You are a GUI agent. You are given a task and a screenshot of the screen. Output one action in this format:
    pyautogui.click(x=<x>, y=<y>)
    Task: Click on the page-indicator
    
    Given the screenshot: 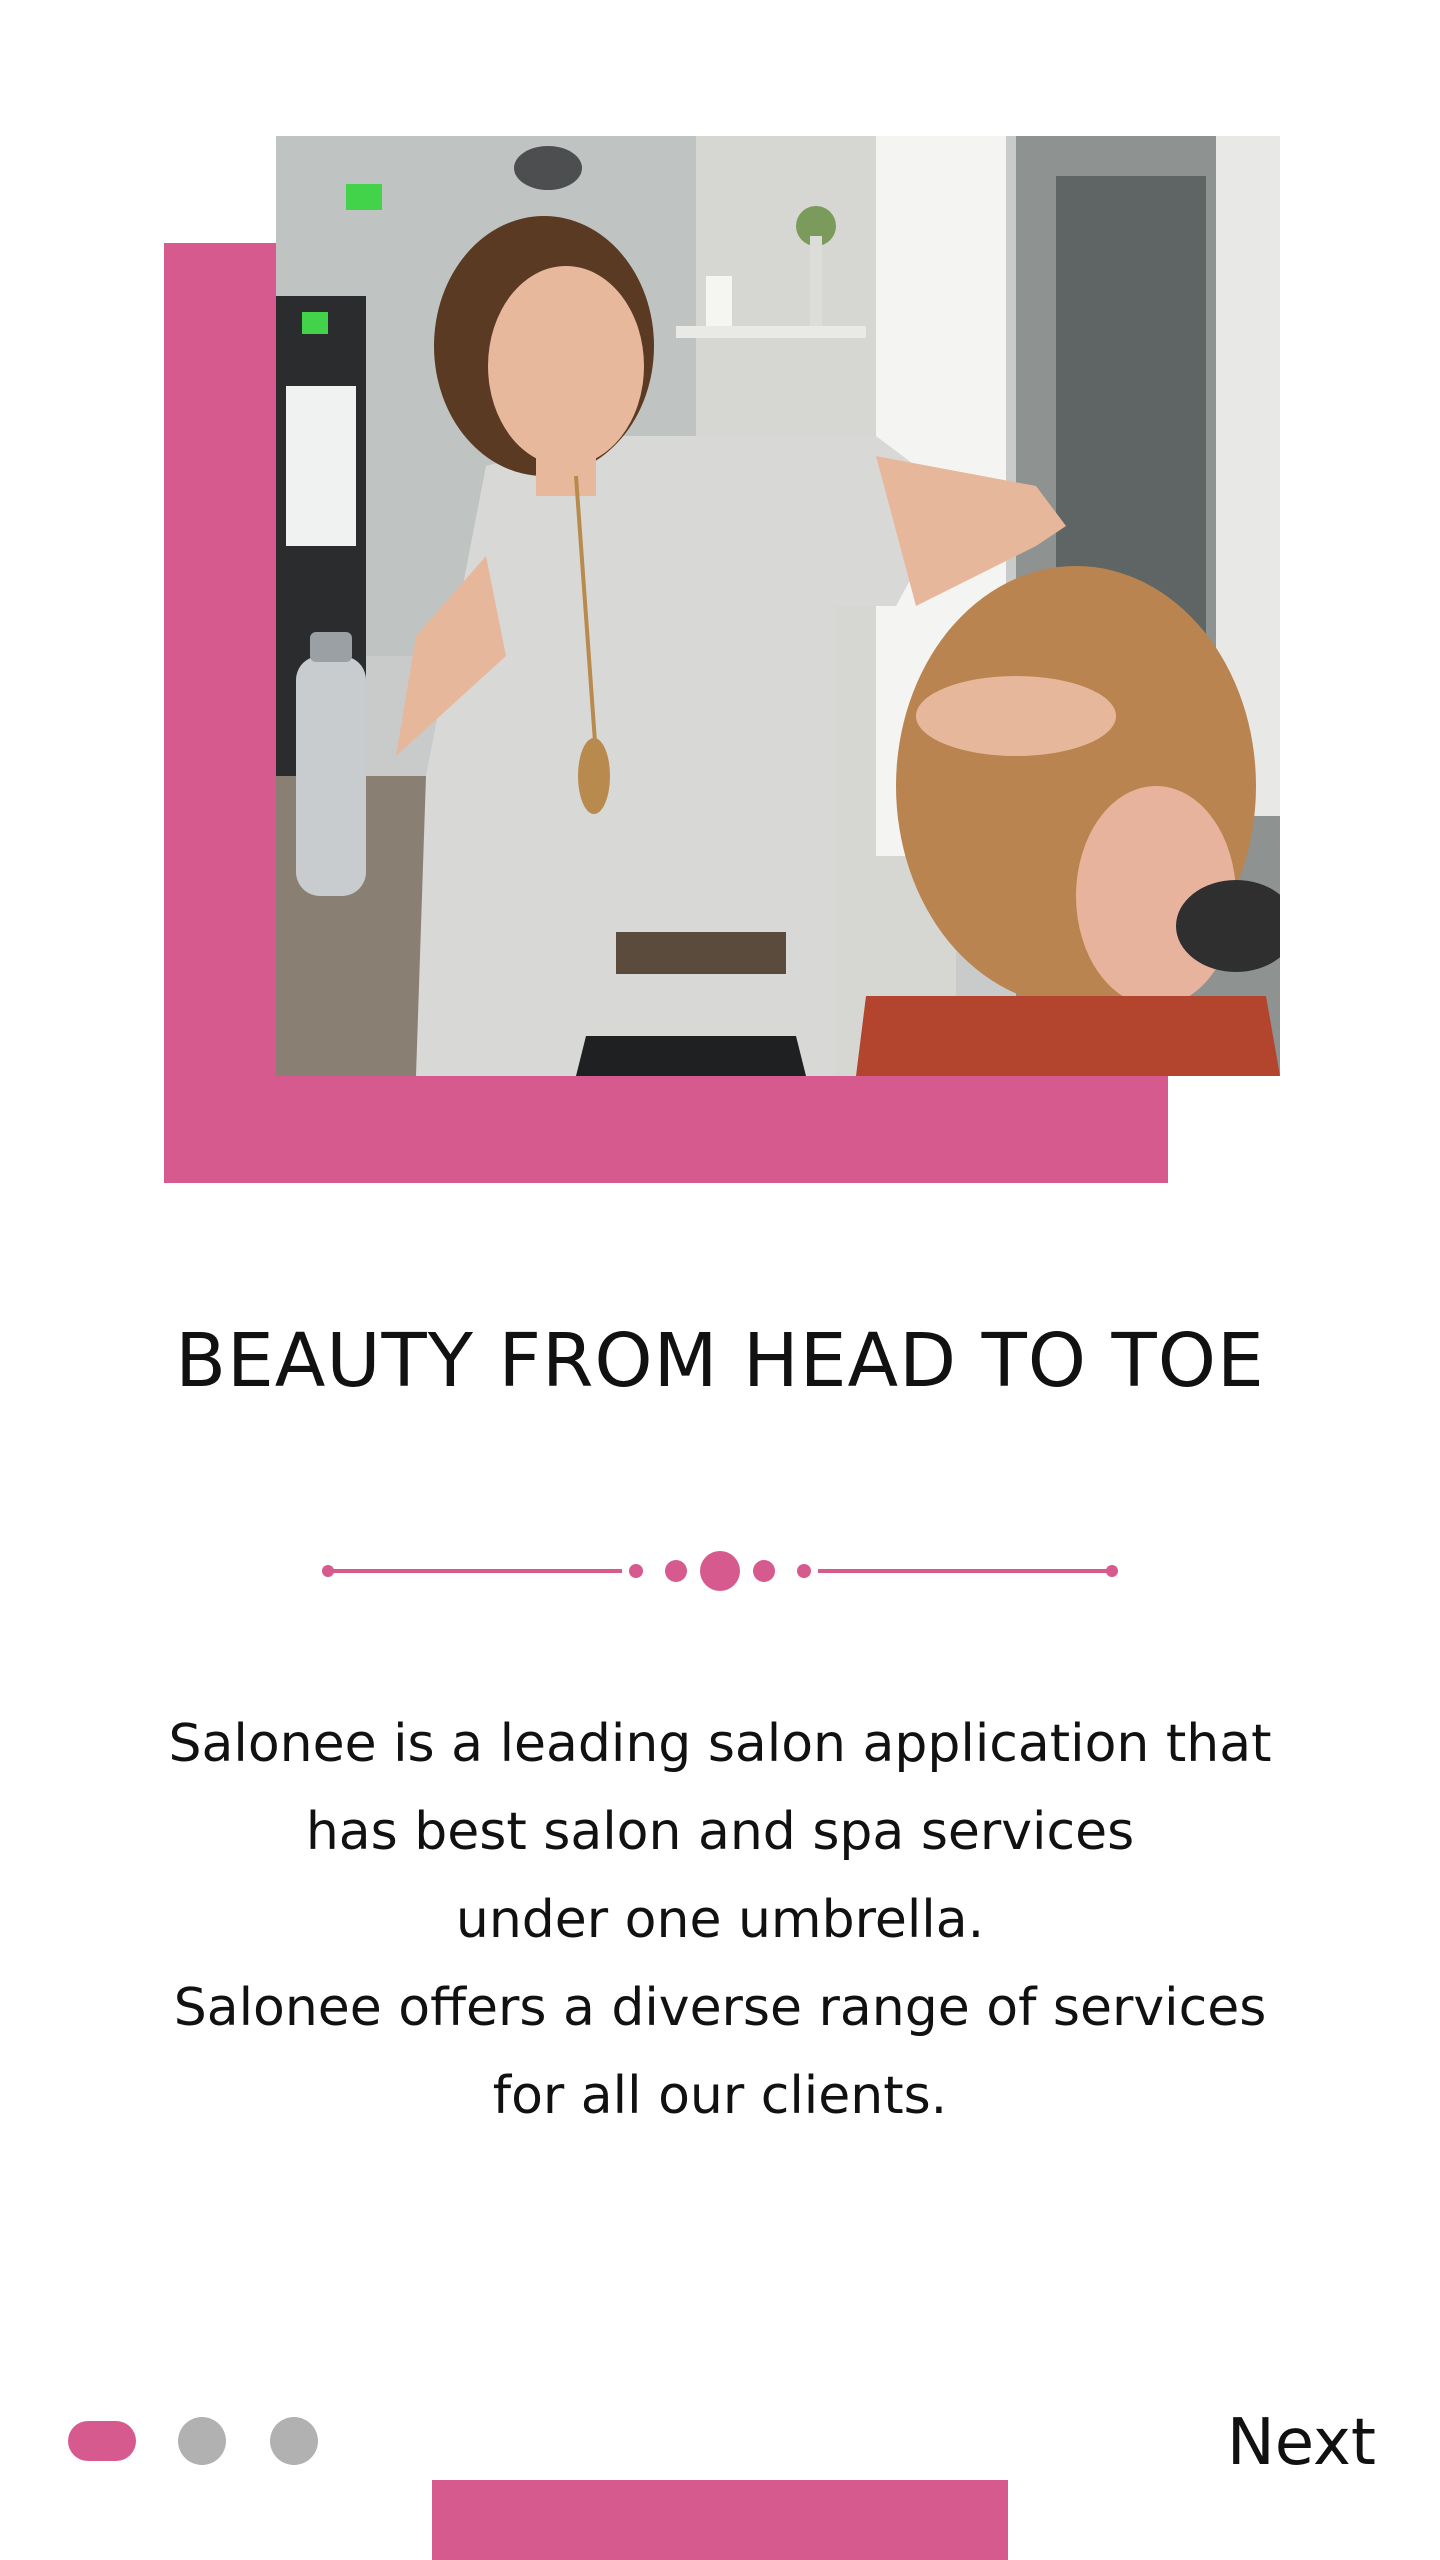 What is the action you would take?
    pyautogui.click(x=193, y=2441)
    